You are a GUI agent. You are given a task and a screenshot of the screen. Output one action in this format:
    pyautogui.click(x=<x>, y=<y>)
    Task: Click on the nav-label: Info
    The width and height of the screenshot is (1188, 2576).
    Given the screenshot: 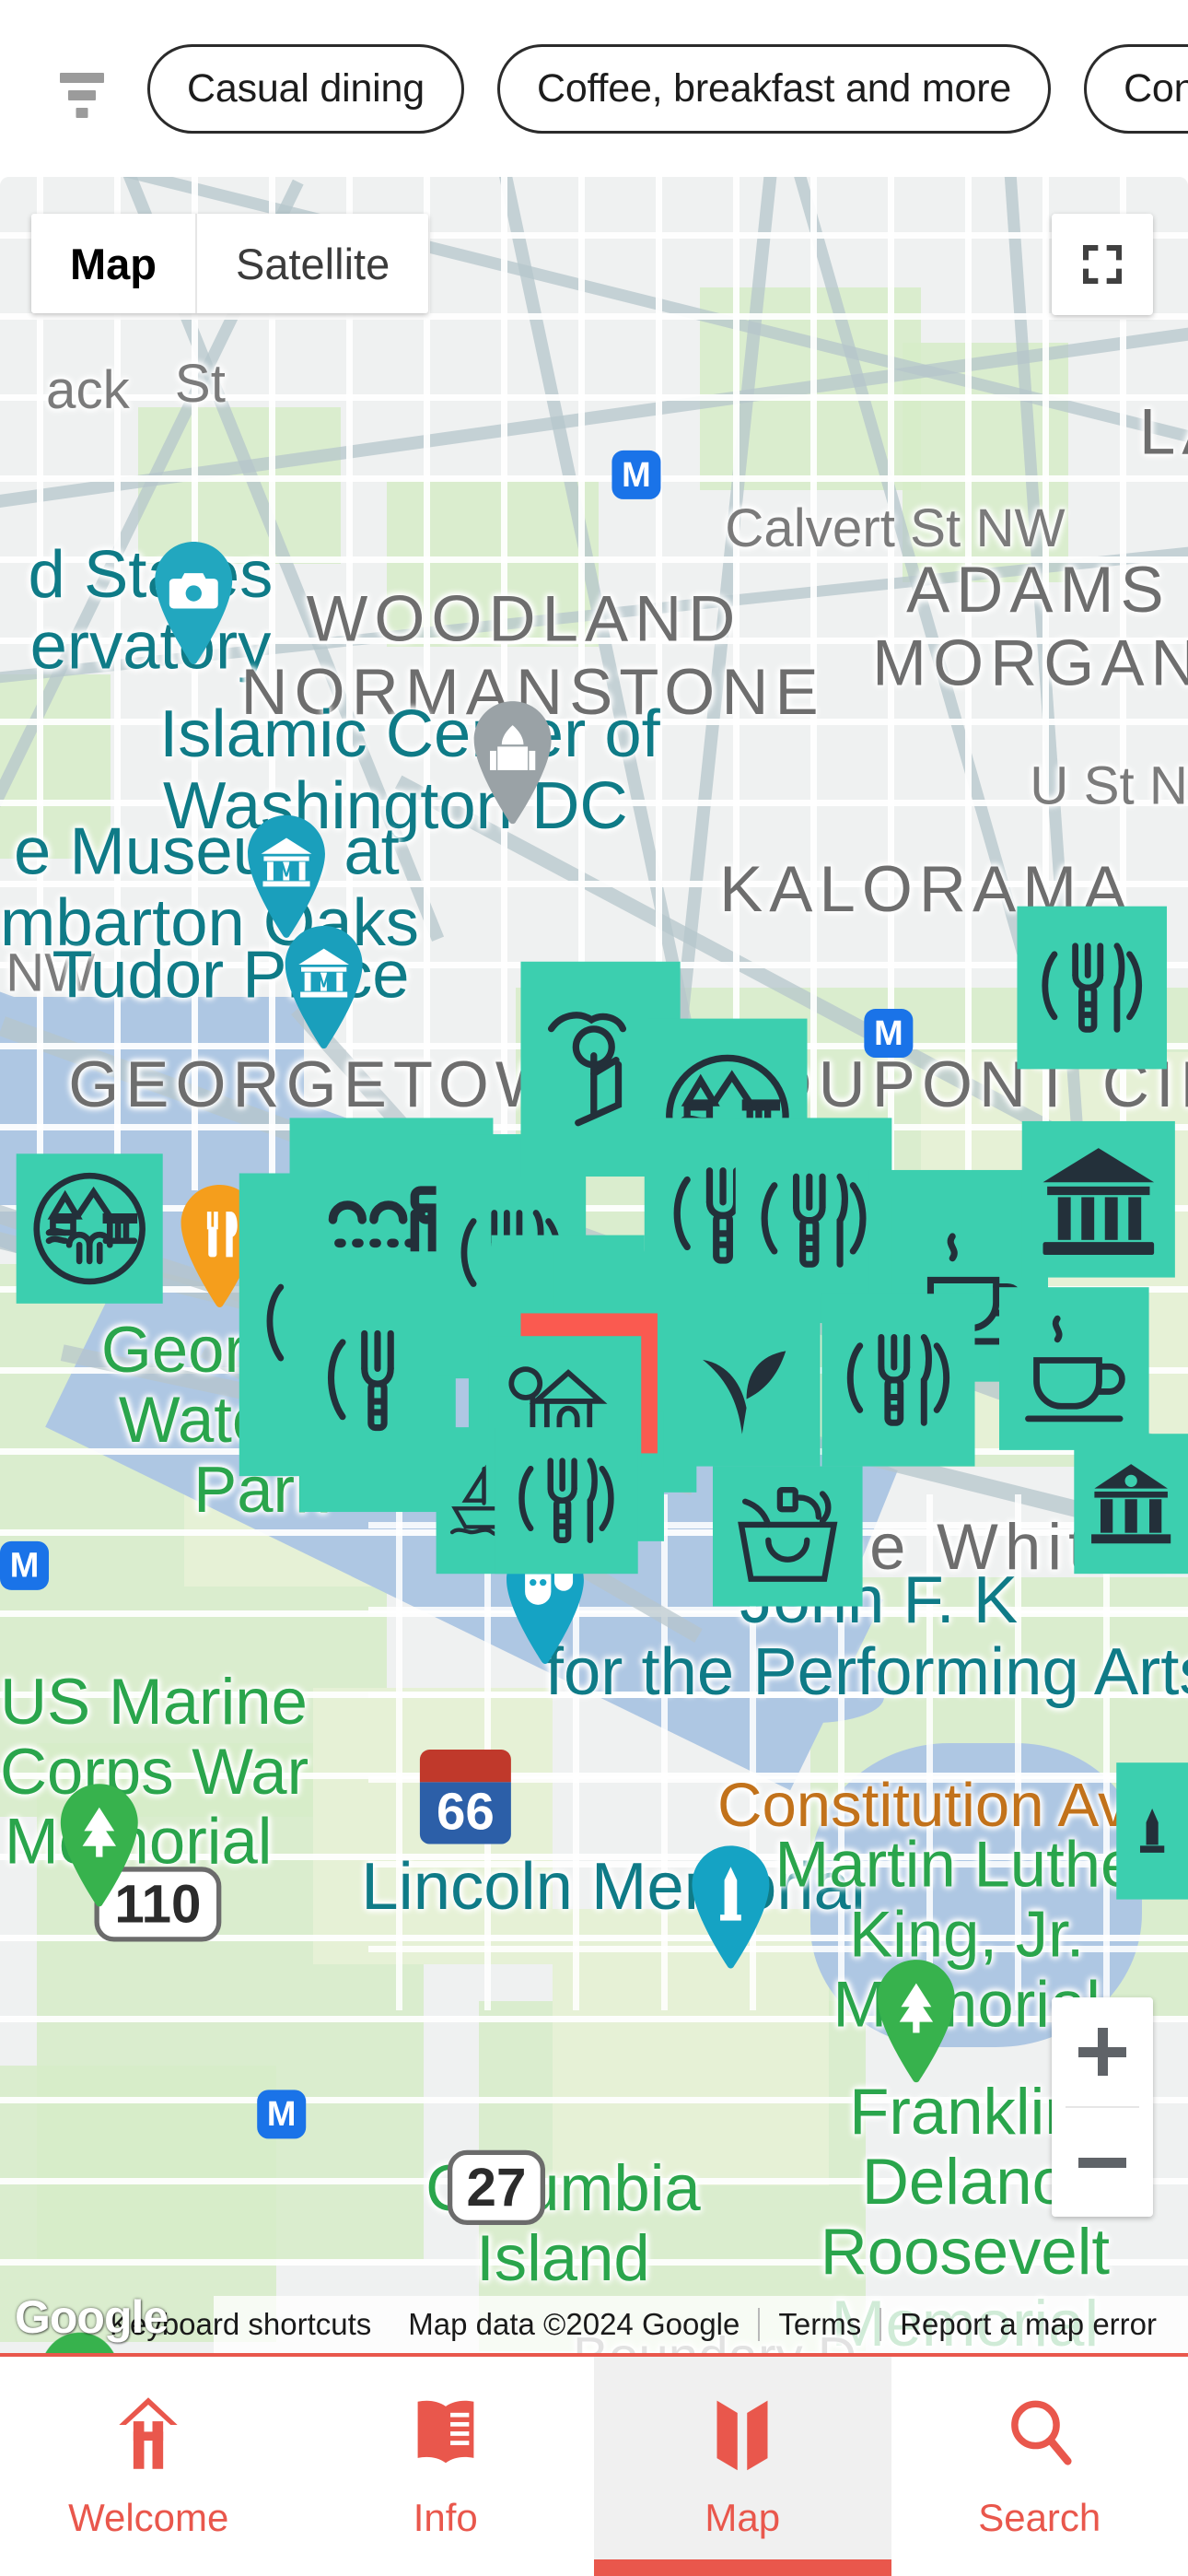 What is the action you would take?
    pyautogui.click(x=445, y=2517)
    